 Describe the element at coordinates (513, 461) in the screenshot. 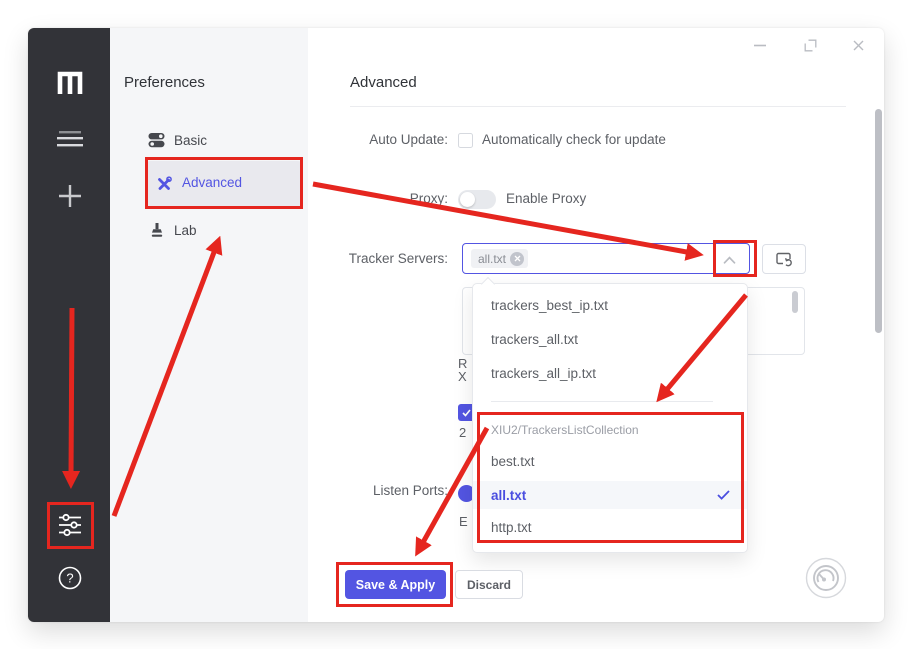

I see `dropdown-option: best.txt` at that location.